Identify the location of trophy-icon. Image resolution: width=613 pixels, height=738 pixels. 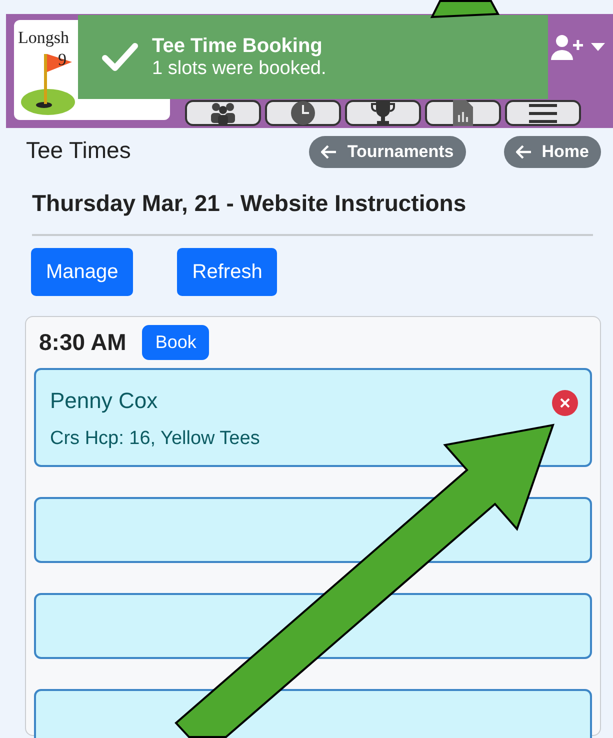
(383, 113).